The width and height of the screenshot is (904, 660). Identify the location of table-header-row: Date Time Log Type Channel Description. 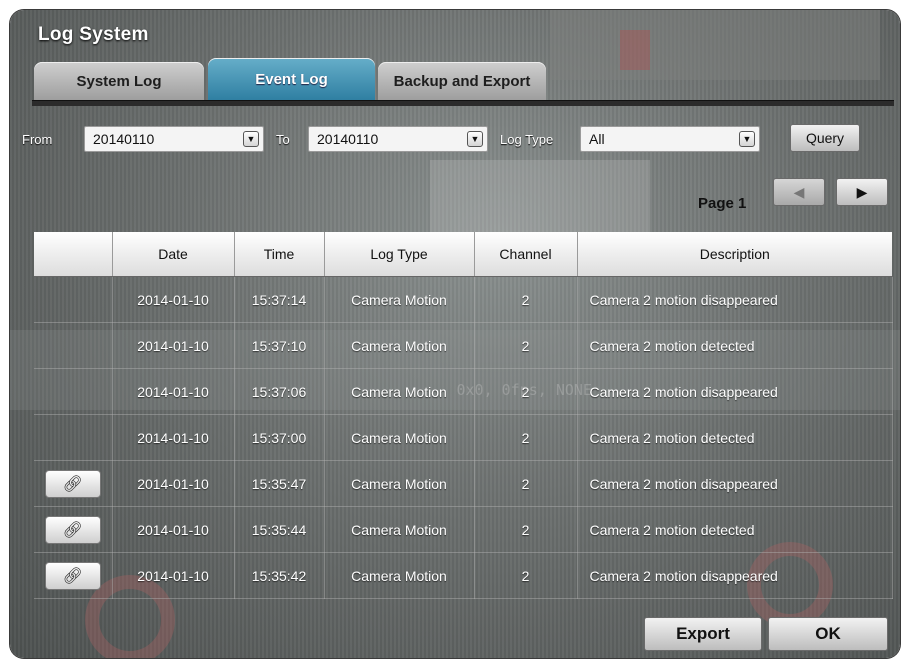
(463, 254).